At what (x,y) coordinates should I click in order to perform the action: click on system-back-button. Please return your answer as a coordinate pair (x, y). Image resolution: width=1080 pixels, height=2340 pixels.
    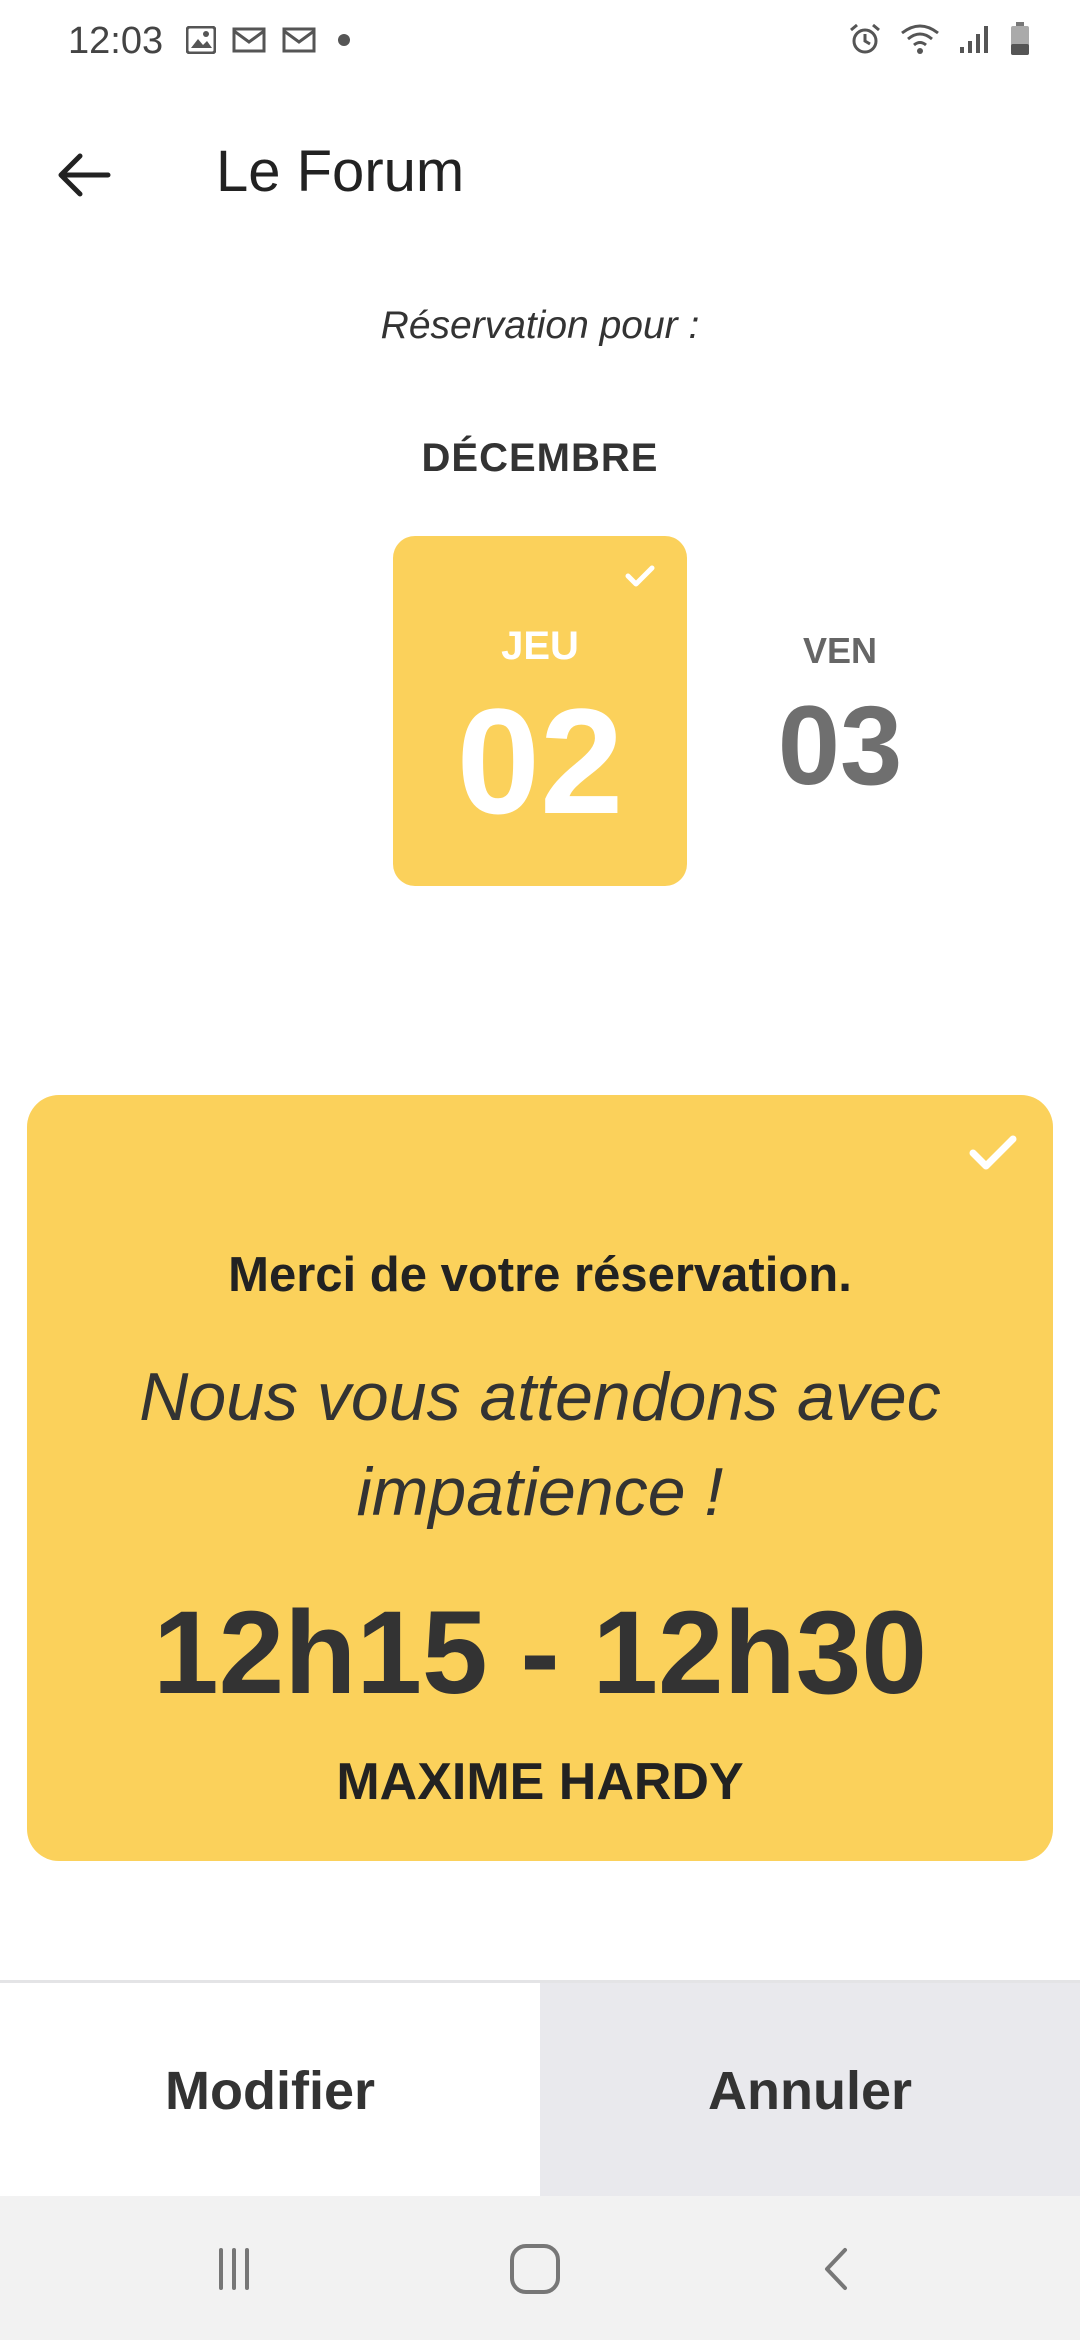
    Looking at the image, I should click on (838, 2271).